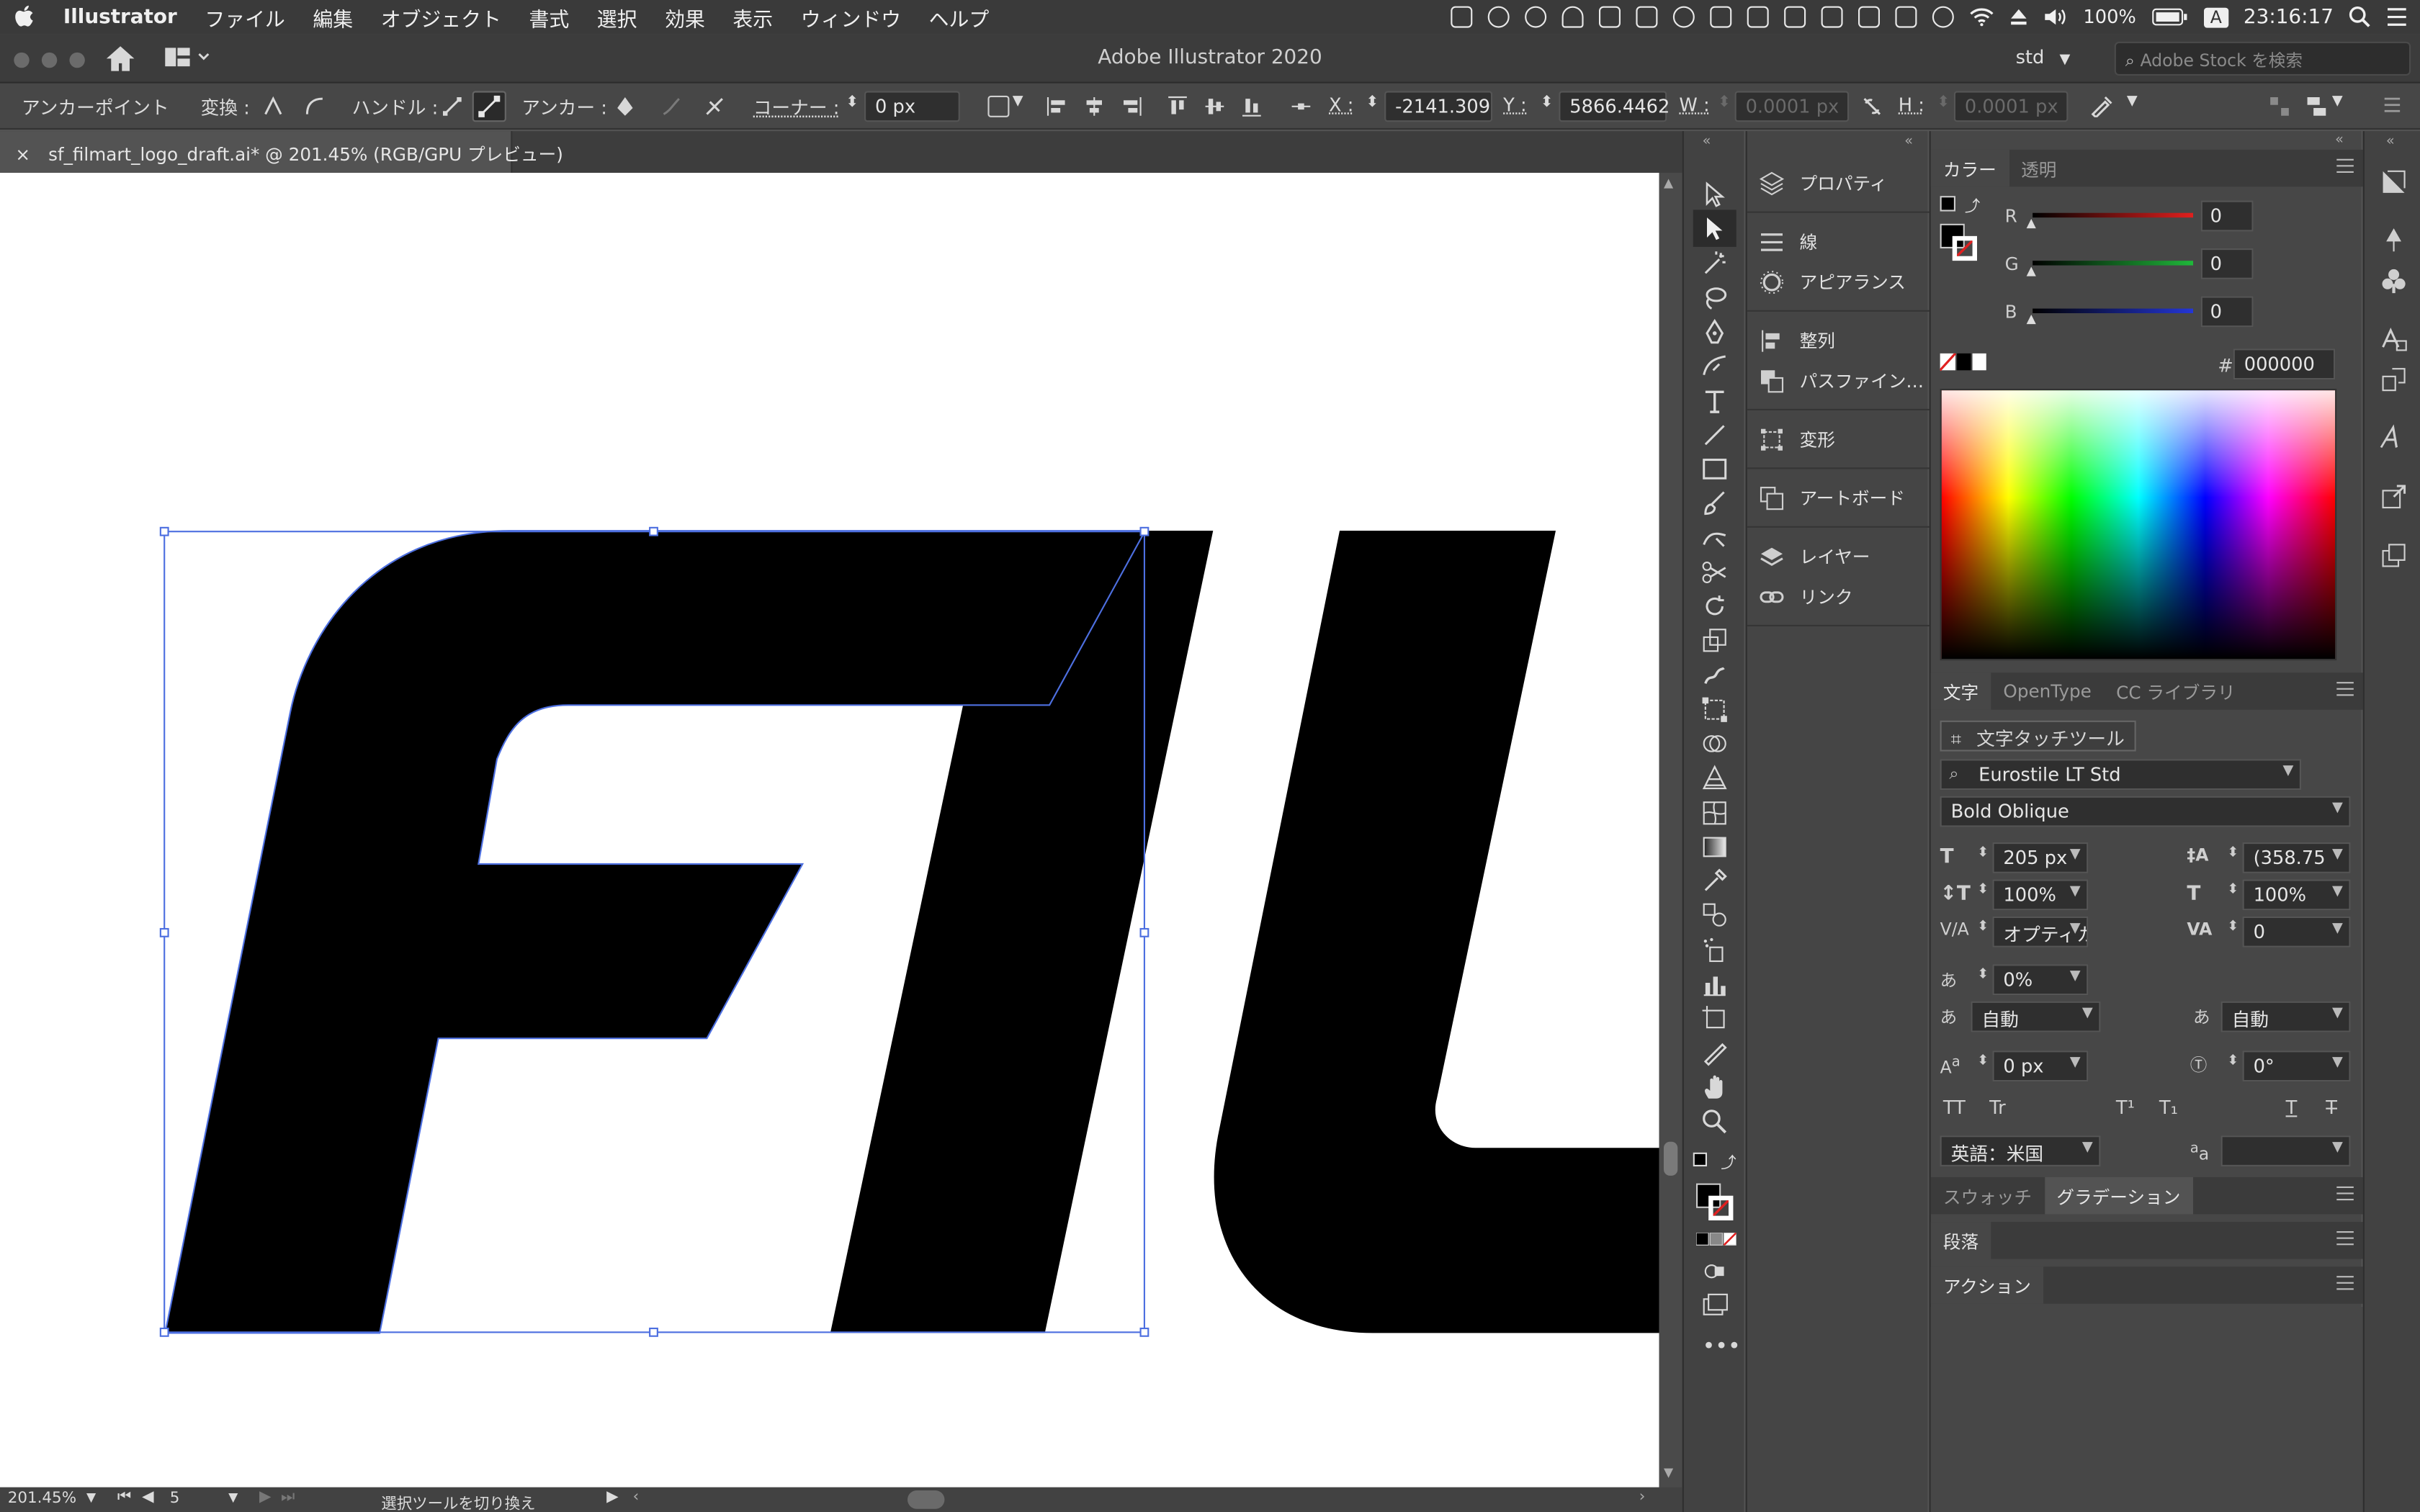 The image size is (2420, 1512). I want to click on curvature-tool-icon, so click(1715, 366).